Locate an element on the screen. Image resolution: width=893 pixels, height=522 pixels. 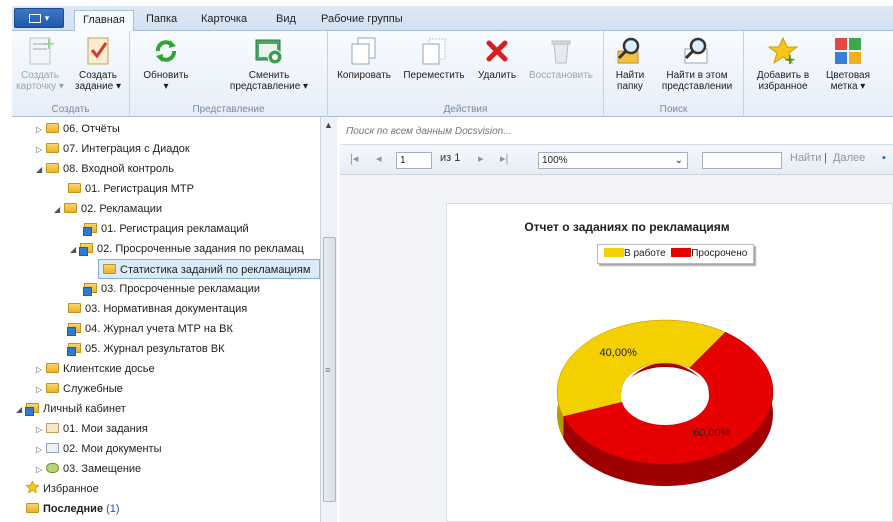
copy-icon is located at coordinates (364, 51).